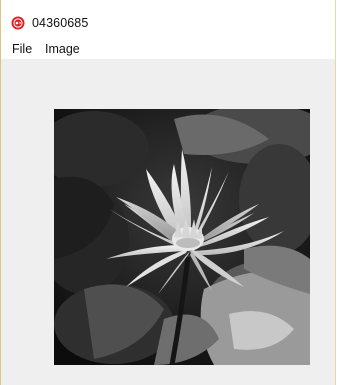 The height and width of the screenshot is (385, 337). Describe the element at coordinates (18, 23) in the screenshot. I see `app-record-icon` at that location.